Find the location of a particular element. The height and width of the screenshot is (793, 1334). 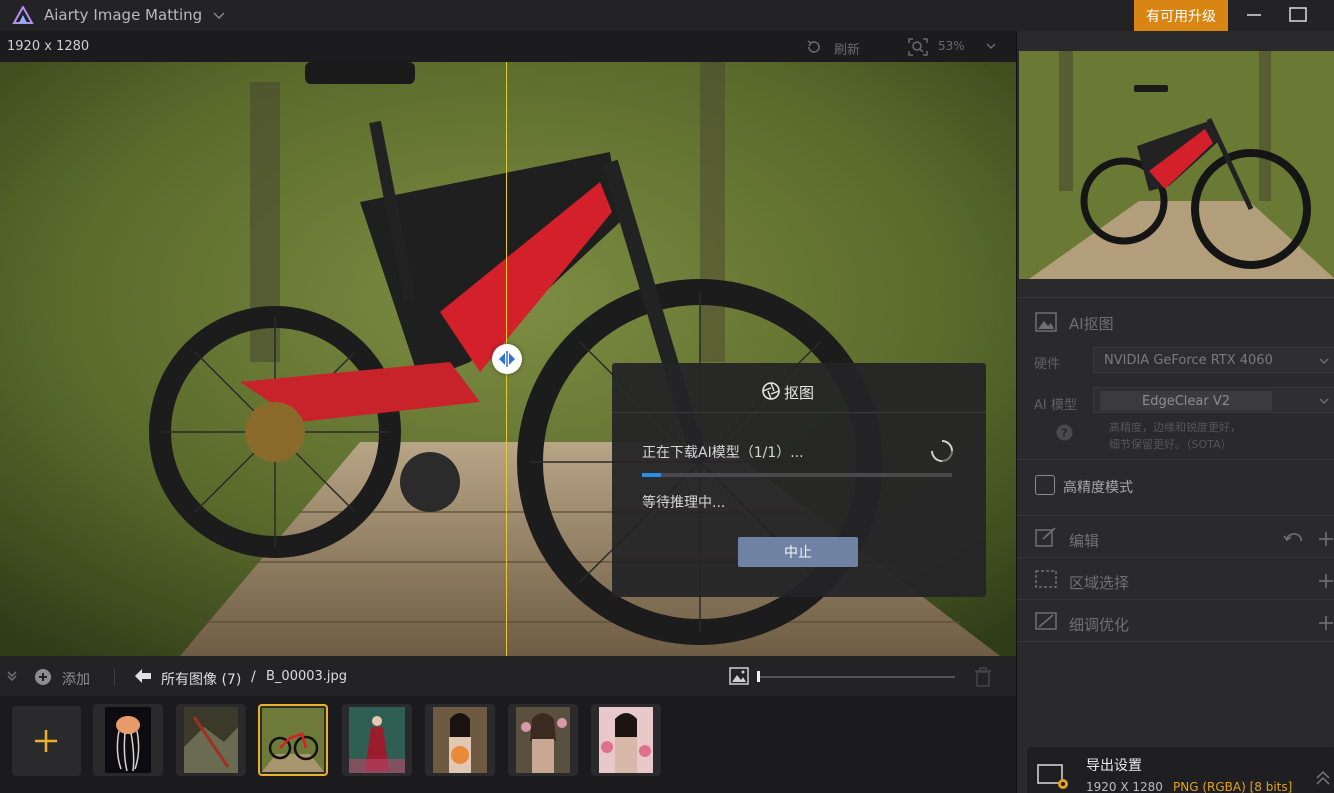

matting-progress-dialog: 抠图 正在下载AI模型（1/1）... 等待推理中... 中止 is located at coordinates (799, 480).